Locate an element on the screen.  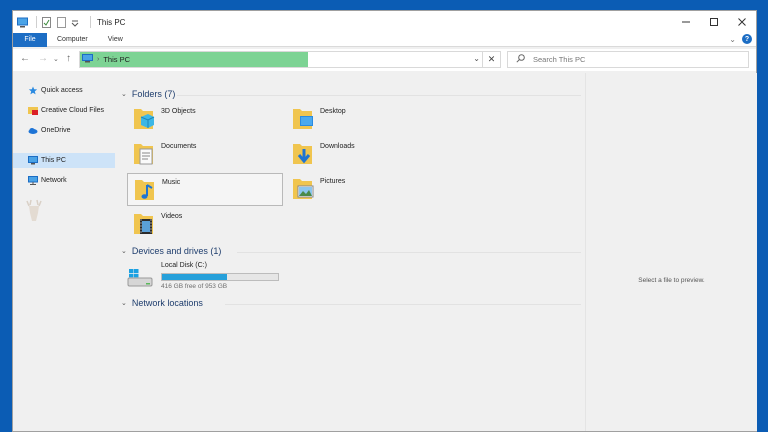
help-icon: ? is located at coordinates (747, 39).